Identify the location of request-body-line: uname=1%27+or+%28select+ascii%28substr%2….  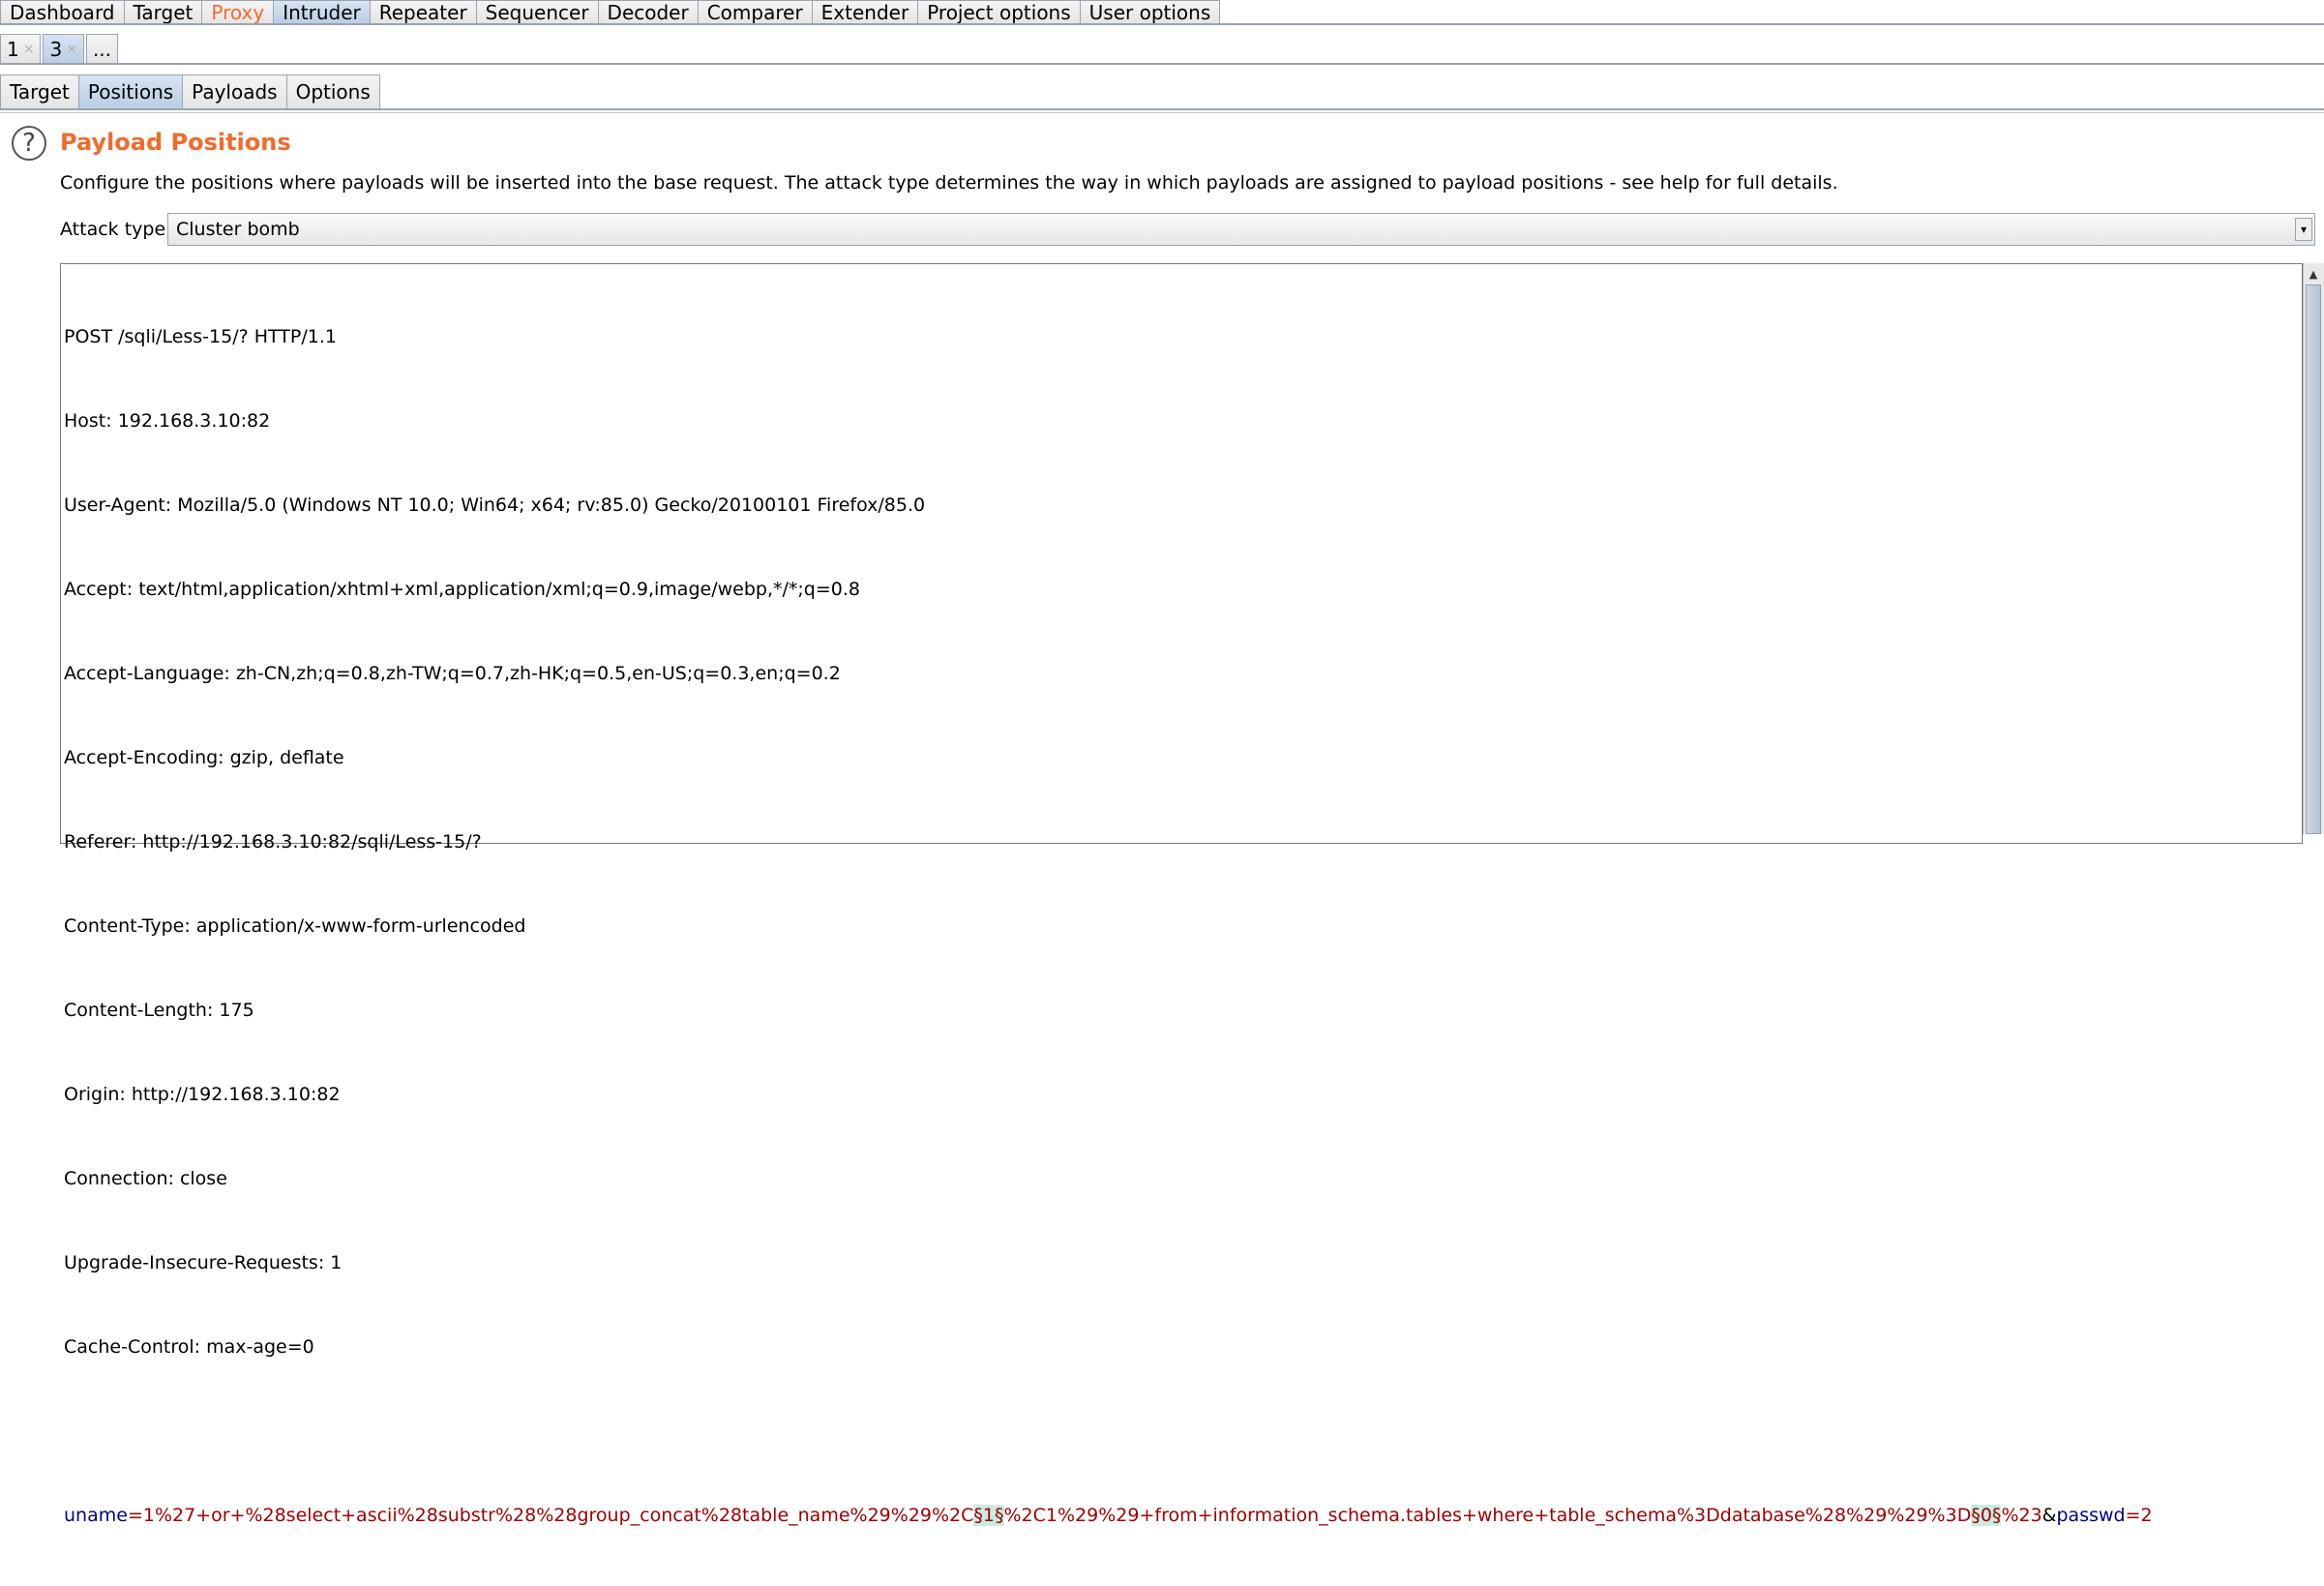
(1108, 1516).